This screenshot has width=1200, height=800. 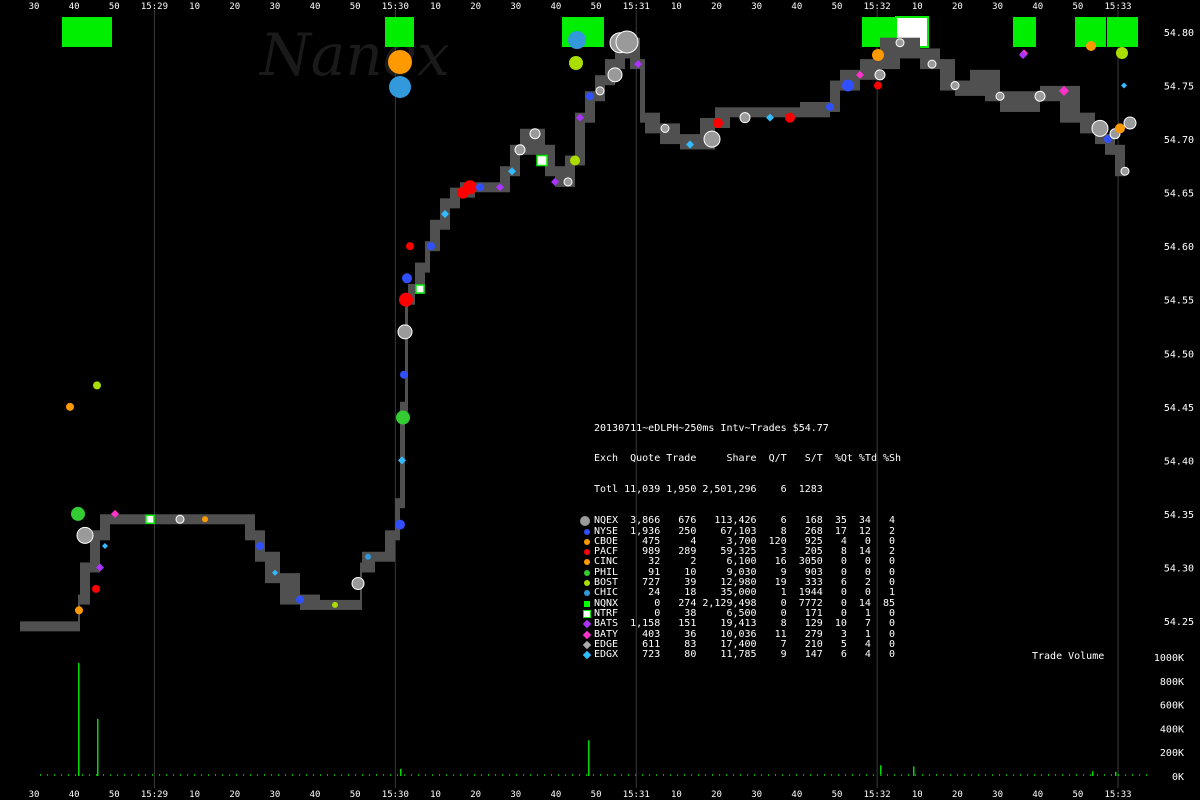 I want to click on volume-tick-label: 0K, so click(x=1178, y=777).